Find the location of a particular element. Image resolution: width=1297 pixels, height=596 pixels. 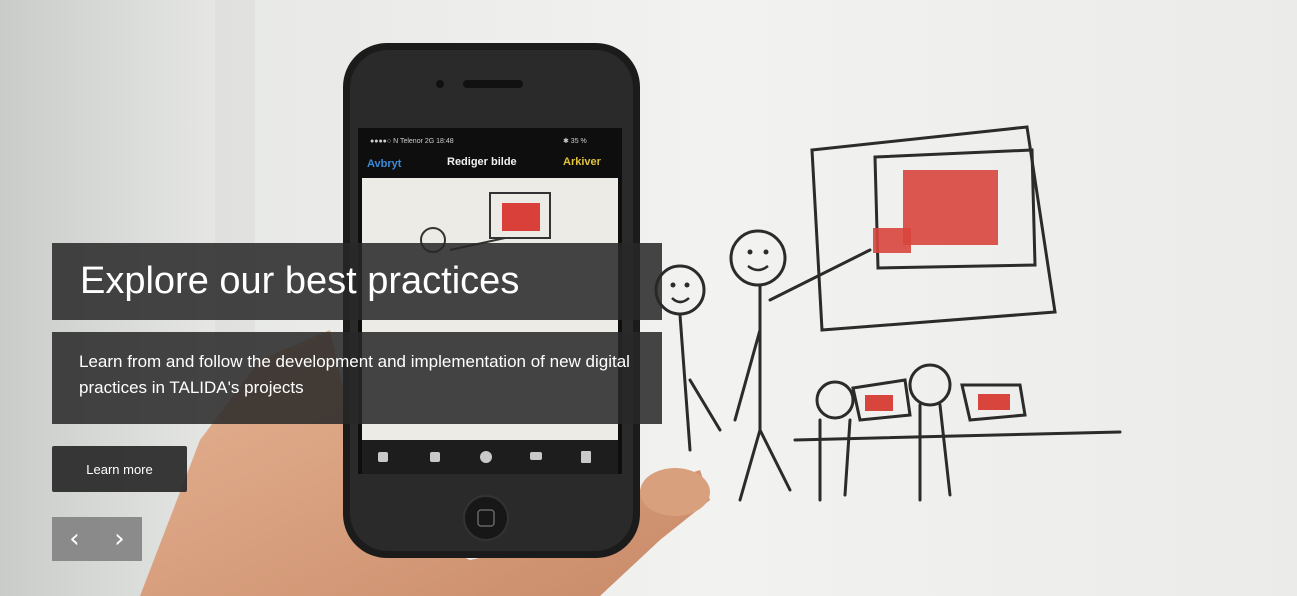

slide-title-box: Explore our best practices is located at coordinates (357, 281).